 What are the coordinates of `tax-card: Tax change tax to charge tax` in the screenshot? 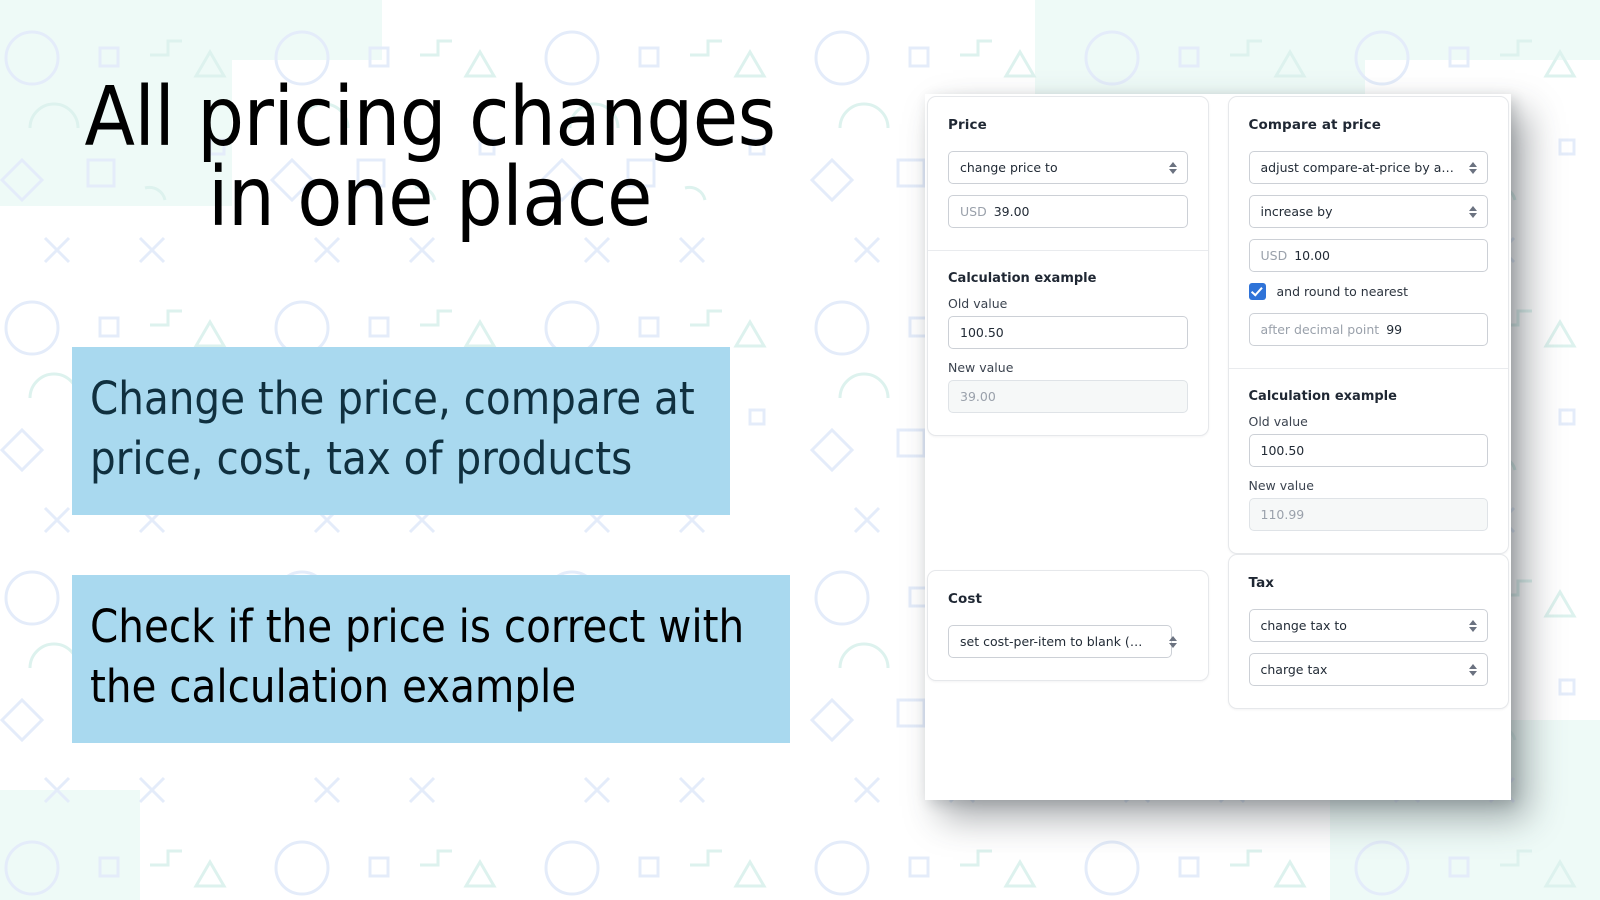 It's located at (1368, 631).